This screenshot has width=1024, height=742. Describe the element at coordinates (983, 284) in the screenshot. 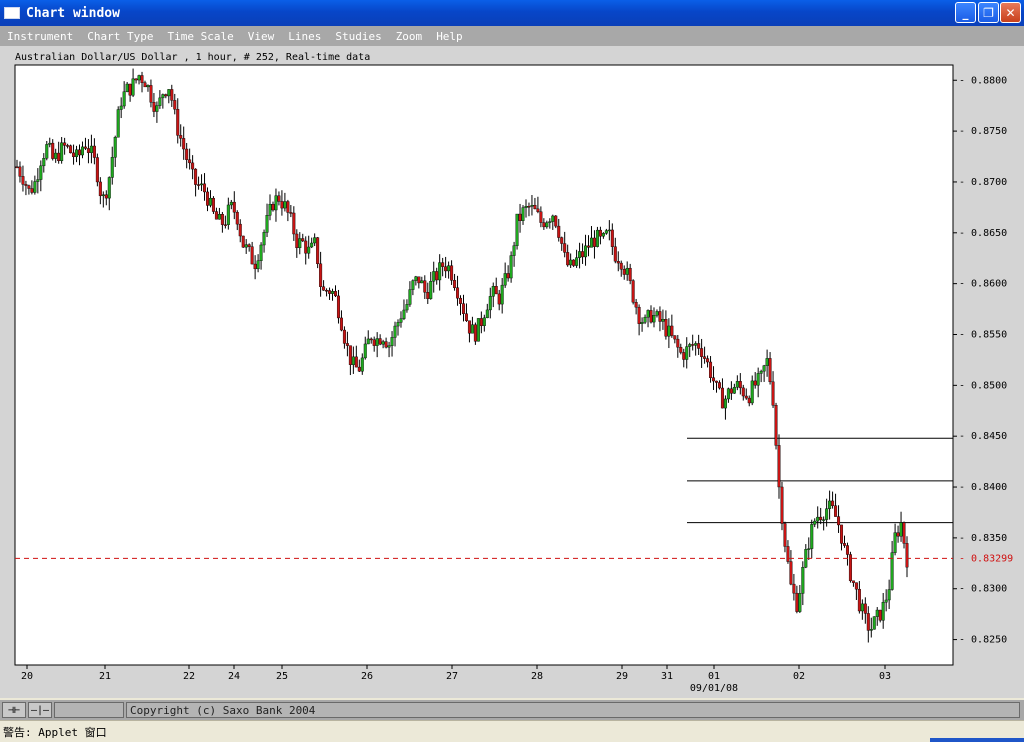

I see `y-tick-label: - 0.8600` at that location.